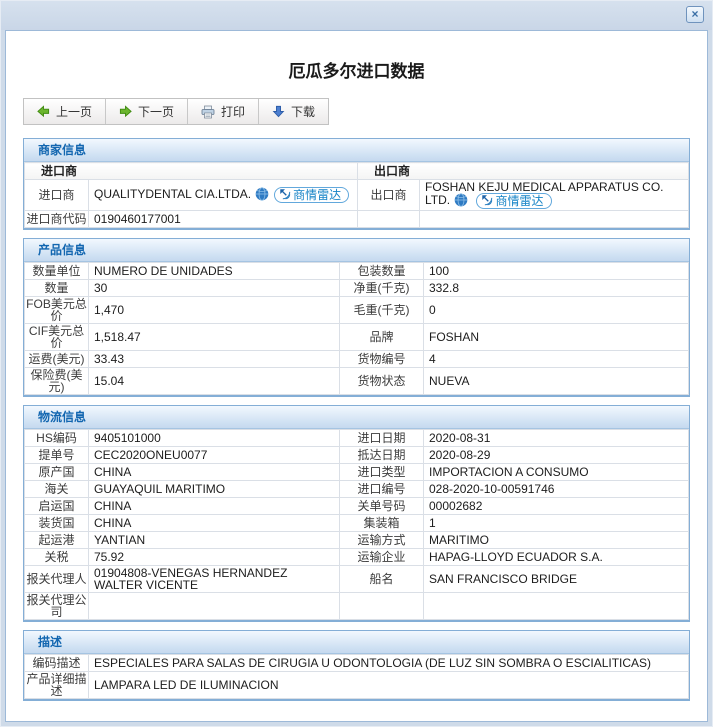 Image resolution: width=713 pixels, height=727 pixels. I want to click on field-label: 集装箱, so click(381, 523).